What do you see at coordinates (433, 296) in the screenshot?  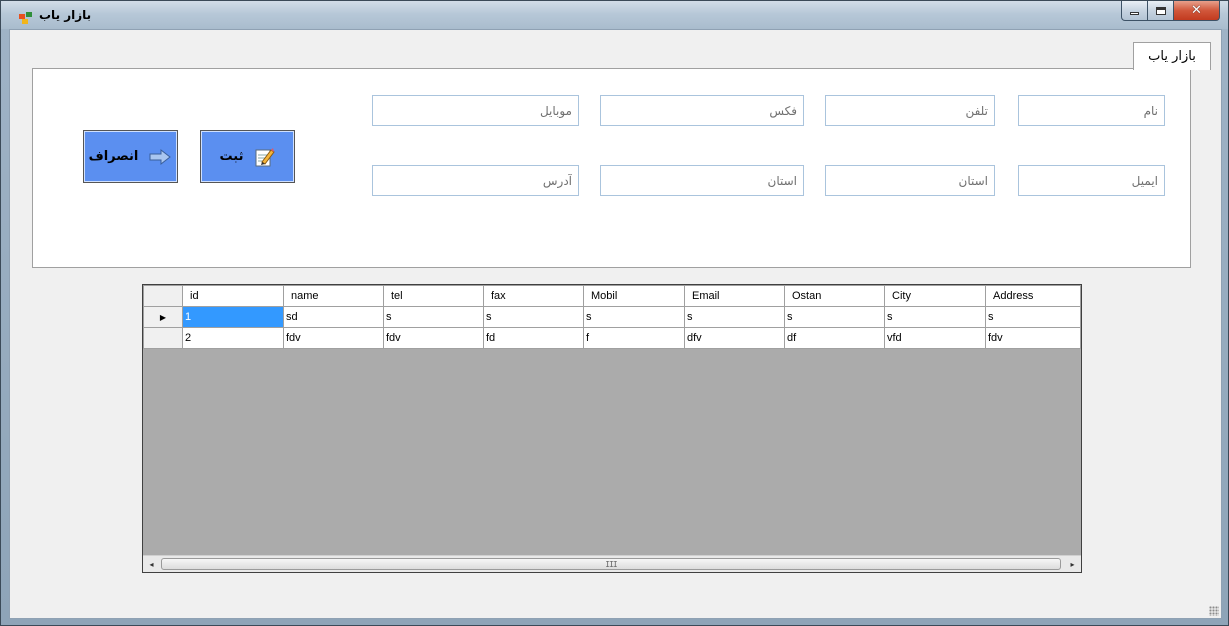 I see `column-header: tel` at bounding box center [433, 296].